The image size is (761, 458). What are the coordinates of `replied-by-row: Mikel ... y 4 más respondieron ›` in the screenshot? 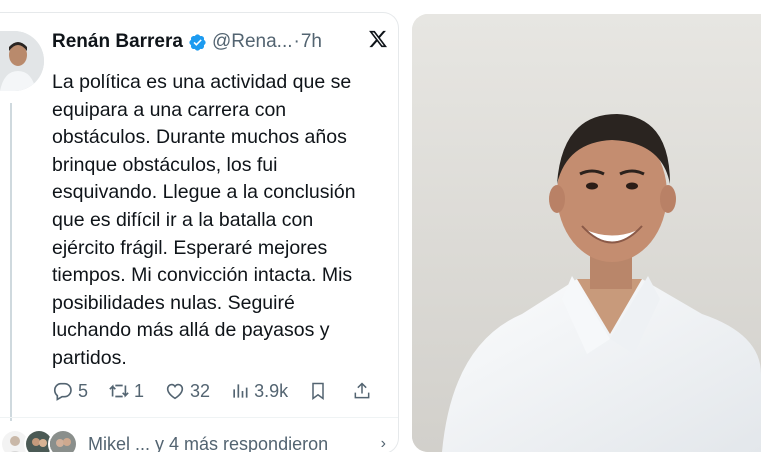 It's located at (199, 441).